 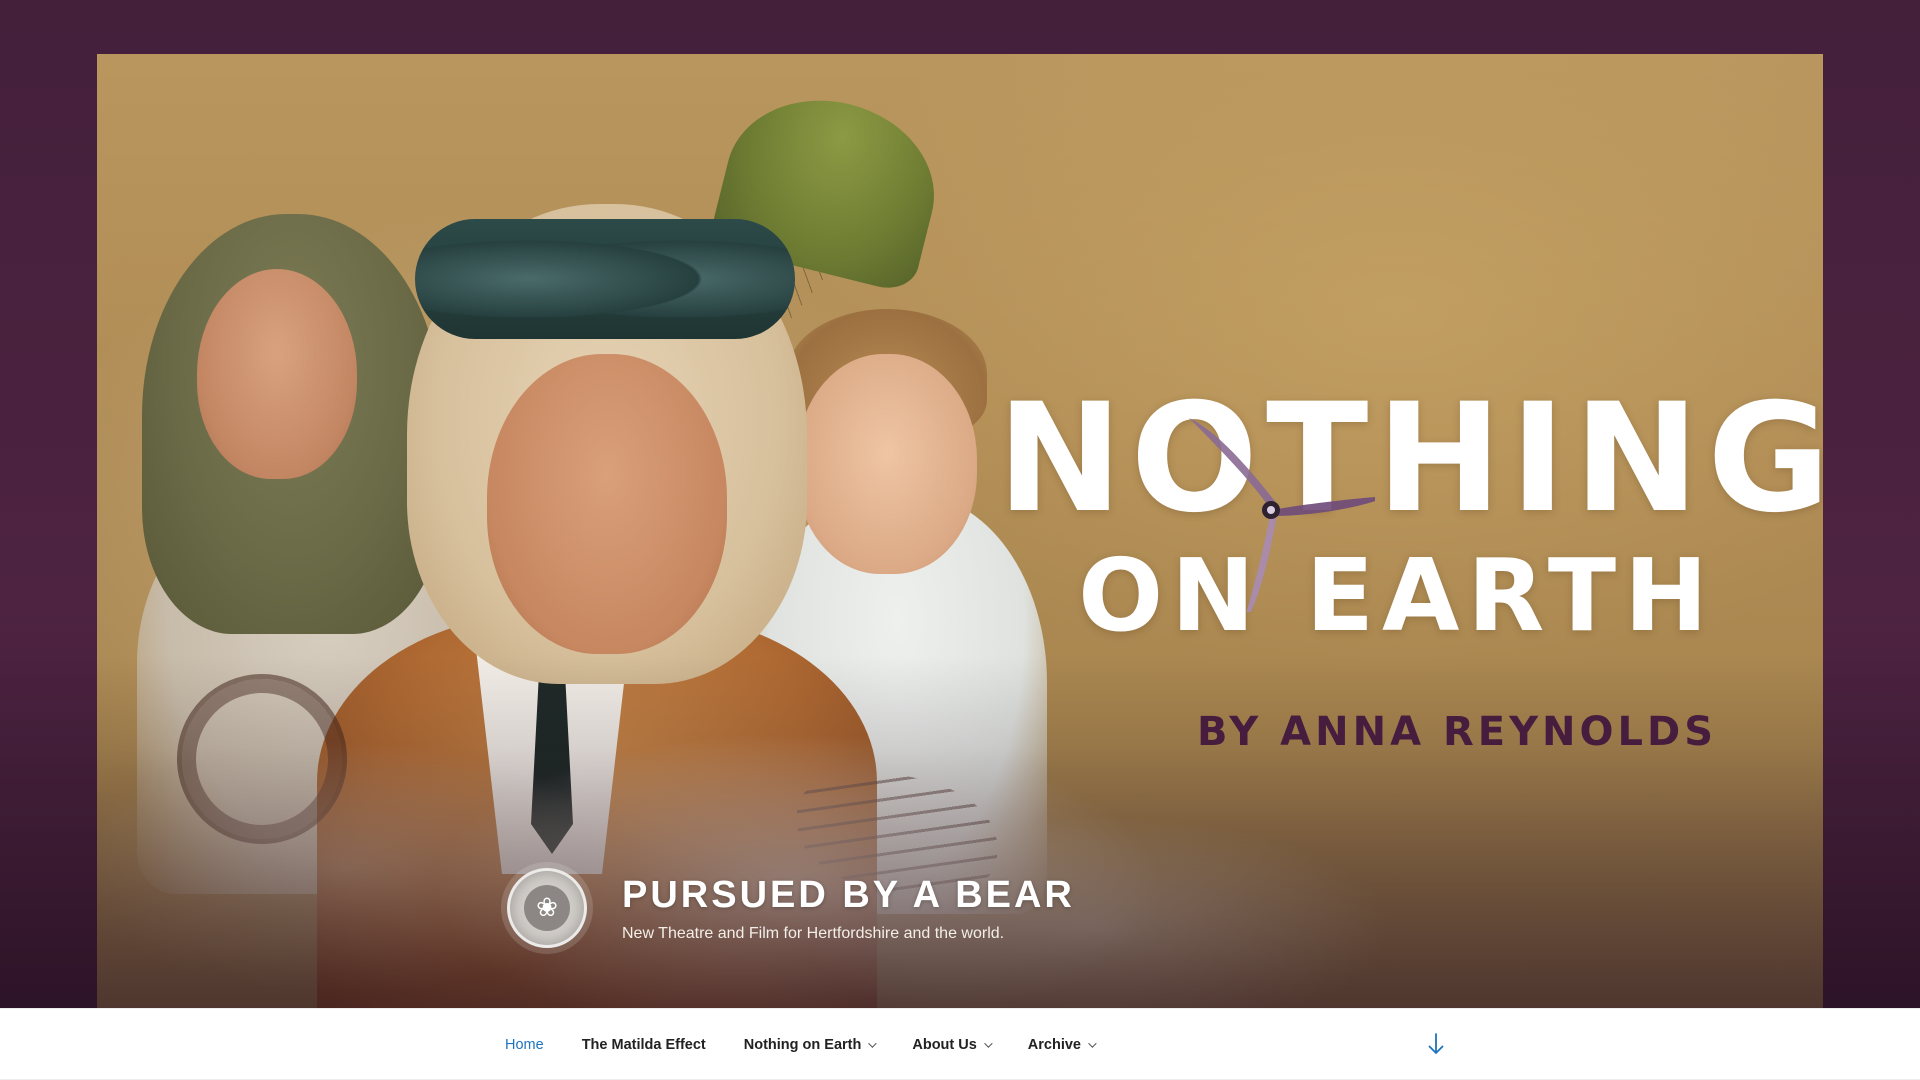 I want to click on site-title-link: PURSUED BY A BEAR, so click(x=848, y=895).